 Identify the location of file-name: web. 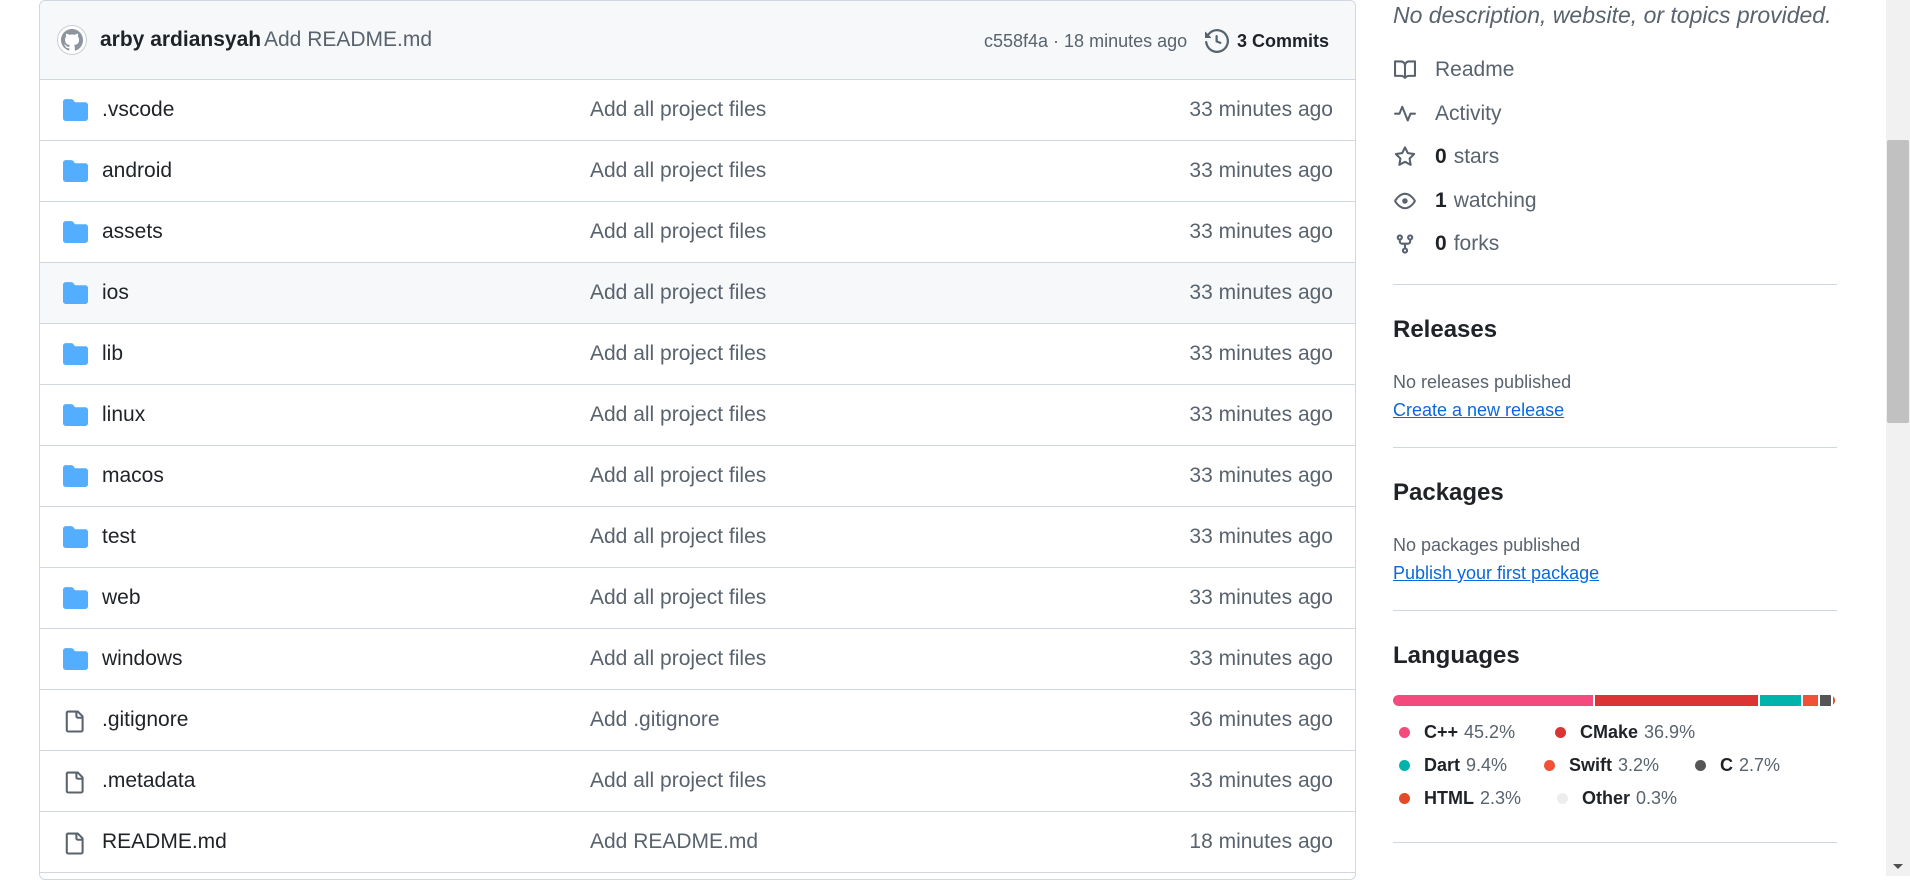
(121, 598).